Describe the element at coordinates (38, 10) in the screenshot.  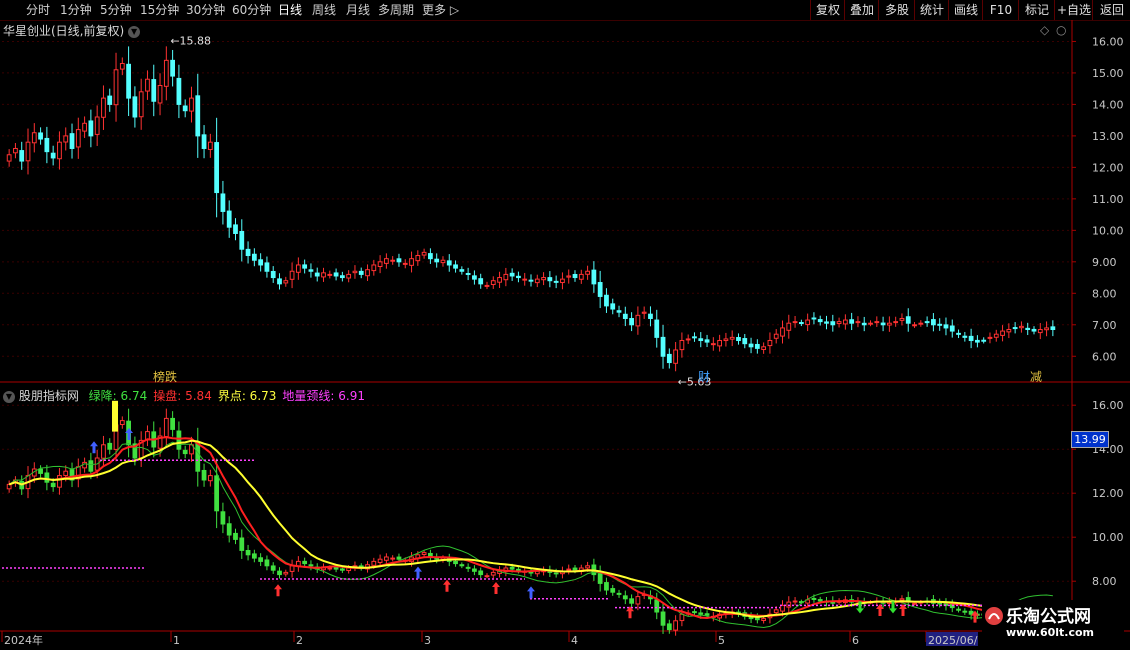
I see `tab-period-0: 分时` at that location.